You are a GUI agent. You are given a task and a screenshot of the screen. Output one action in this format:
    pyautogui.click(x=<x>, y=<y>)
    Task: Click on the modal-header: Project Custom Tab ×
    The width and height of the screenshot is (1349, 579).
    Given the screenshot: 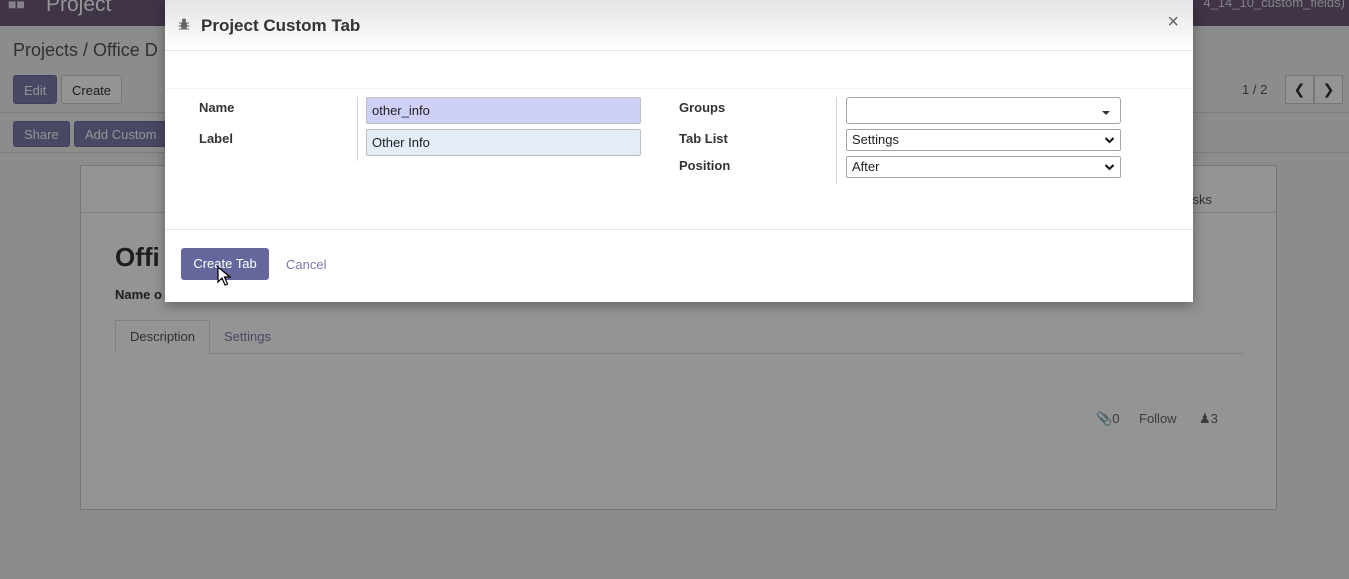 What is the action you would take?
    pyautogui.click(x=679, y=25)
    